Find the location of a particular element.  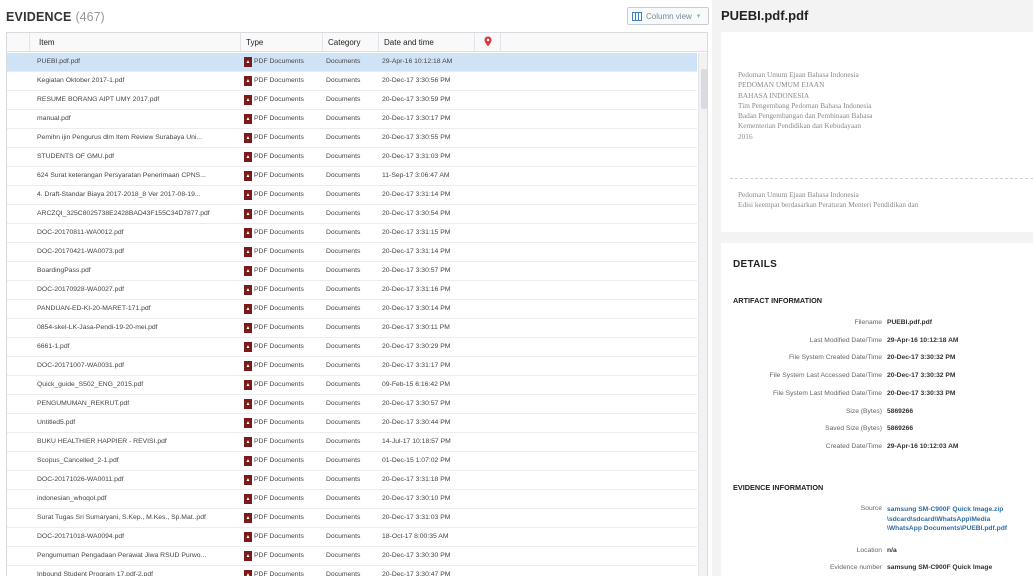

detail-key: Location is located at coordinates (869, 550).